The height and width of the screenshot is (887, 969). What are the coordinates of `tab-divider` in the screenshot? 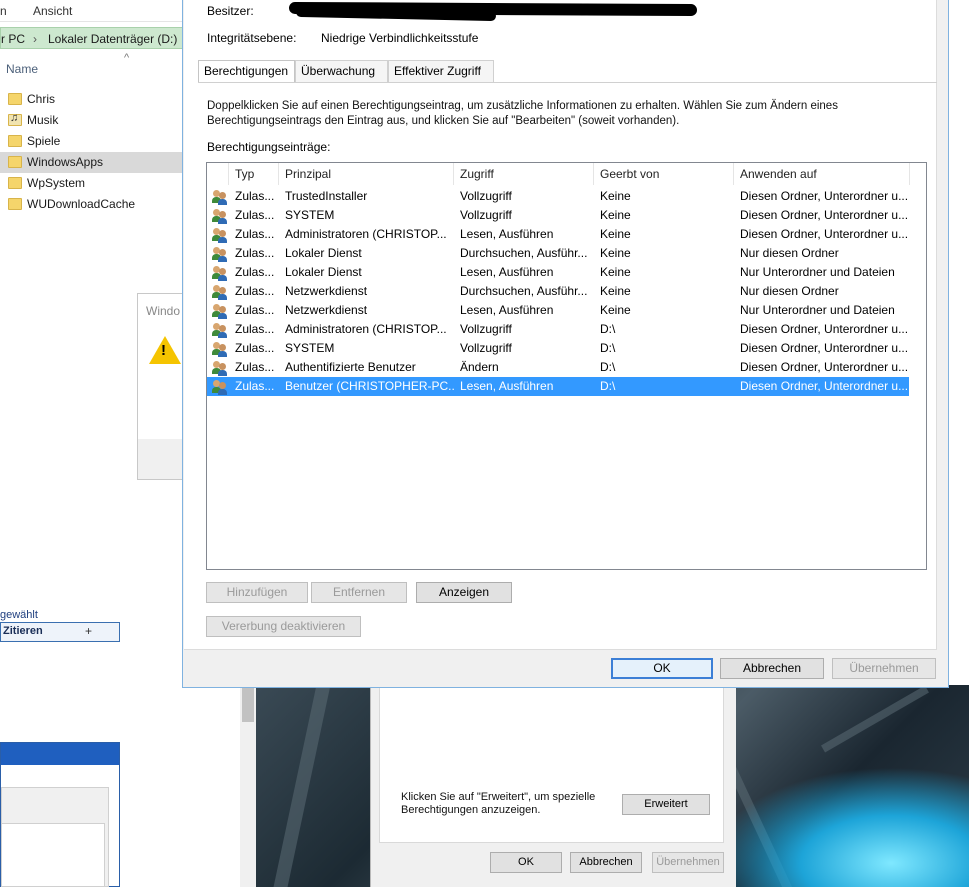 It's located at (567, 82).